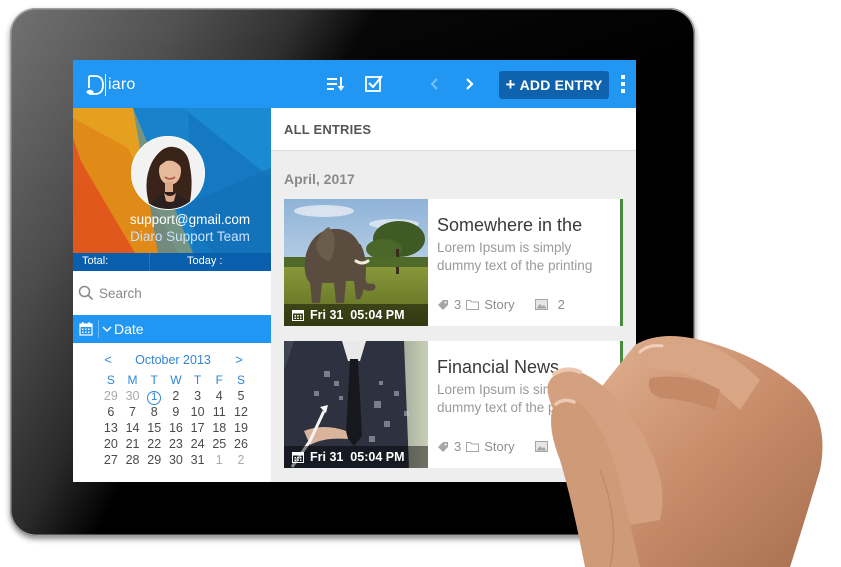 The width and height of the screenshot is (841, 567). I want to click on entry-image: Fri 31 05:04 PM, so click(356, 262).